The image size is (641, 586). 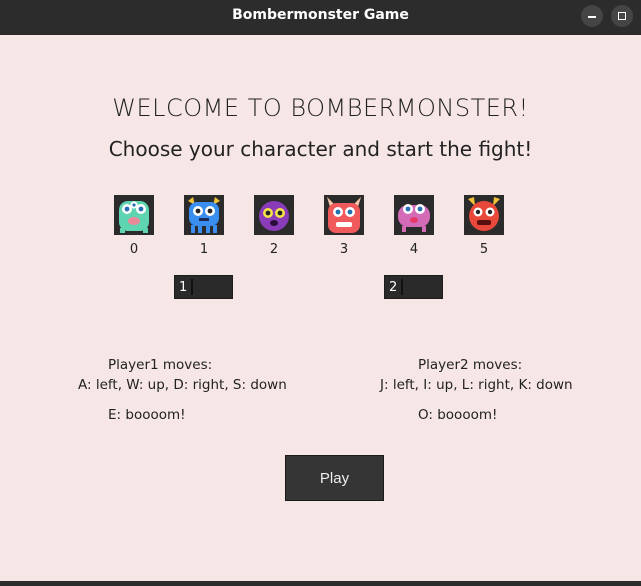 I want to click on maximize-icon, so click(x=622, y=16).